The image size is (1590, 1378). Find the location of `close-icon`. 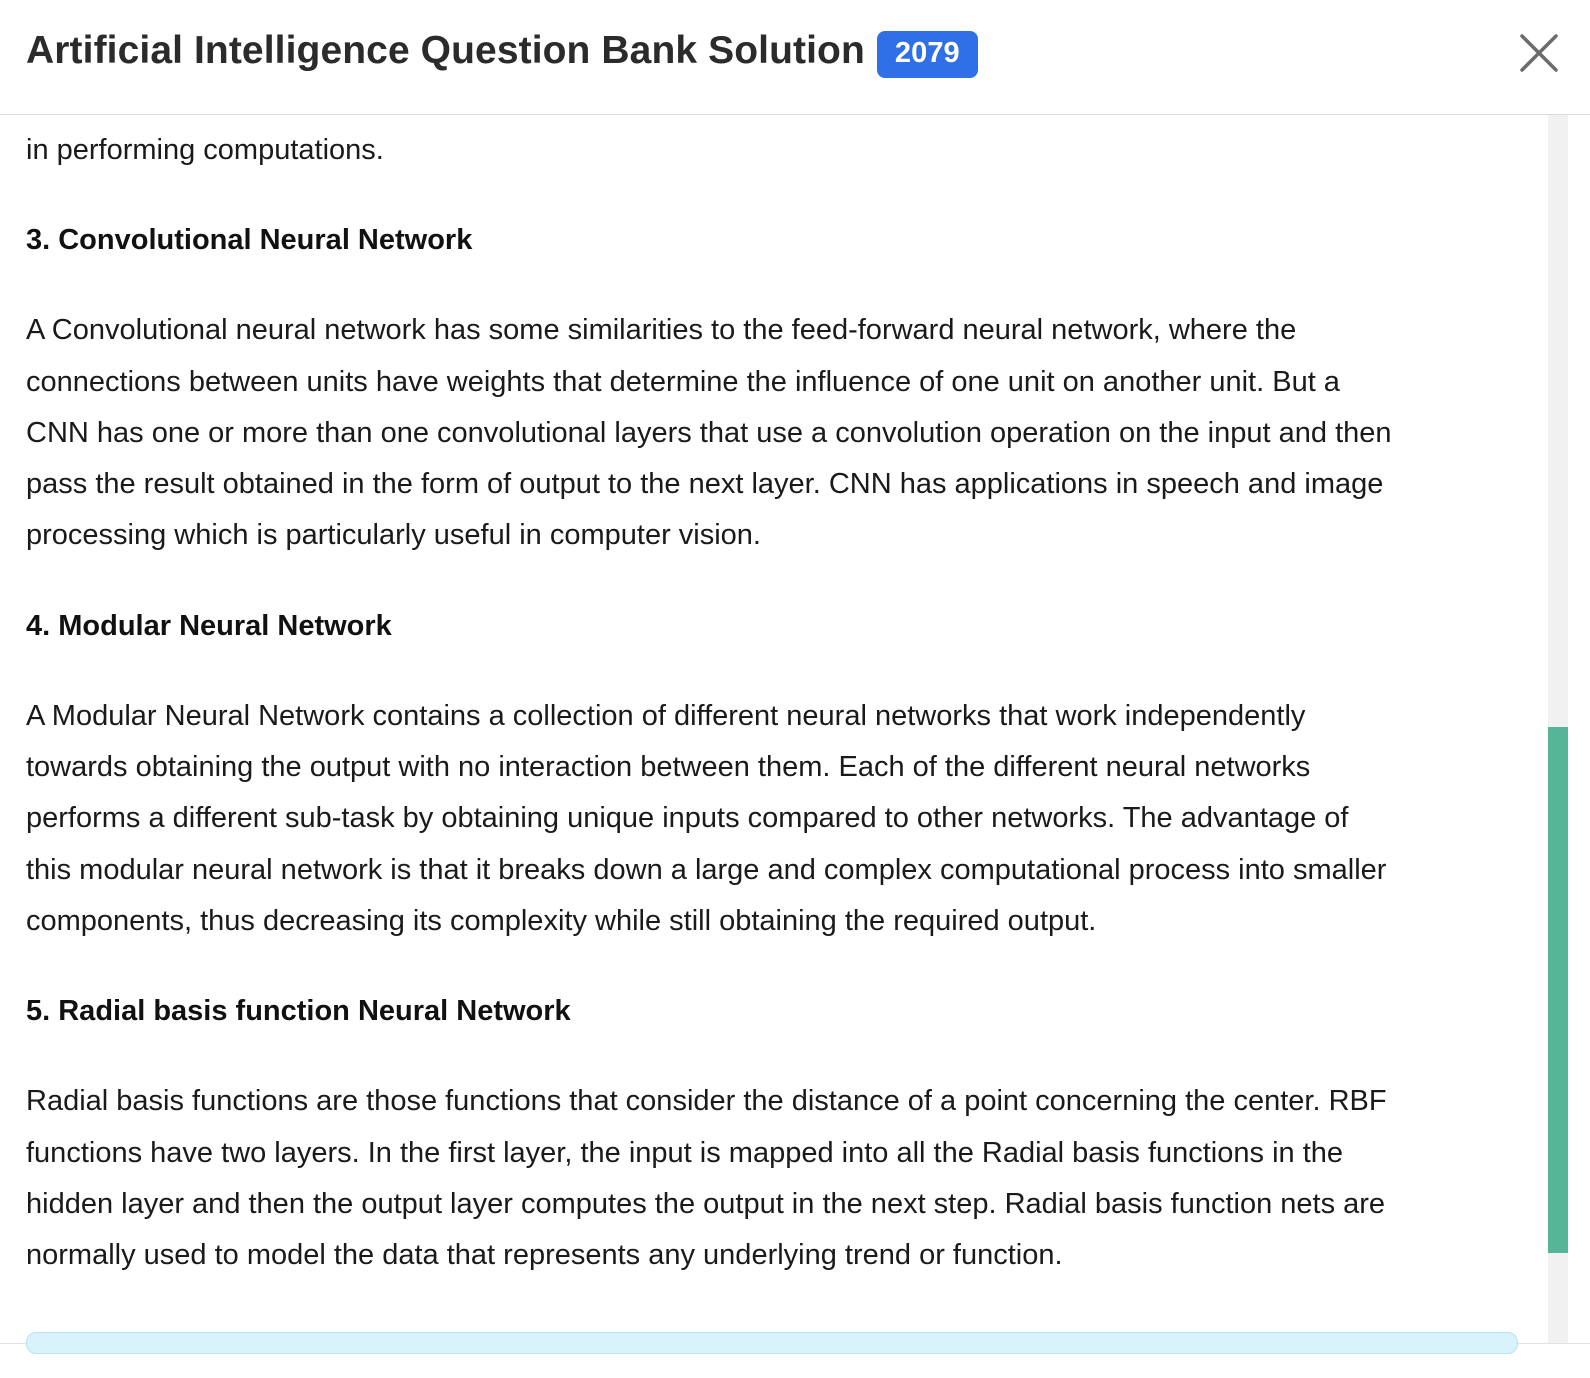

close-icon is located at coordinates (1539, 53).